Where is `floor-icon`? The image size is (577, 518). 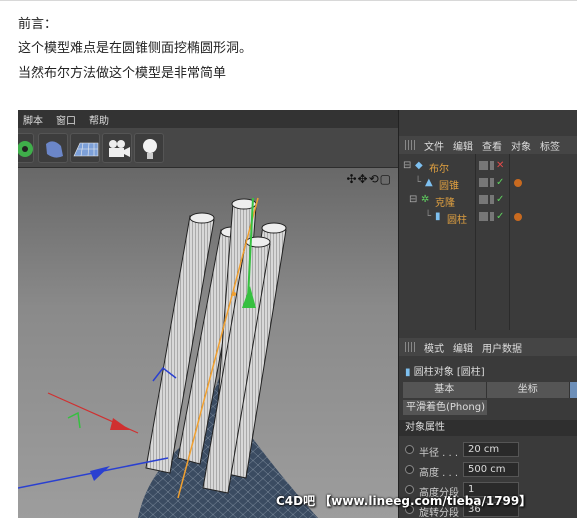
floor-icon is located at coordinates (85, 148).